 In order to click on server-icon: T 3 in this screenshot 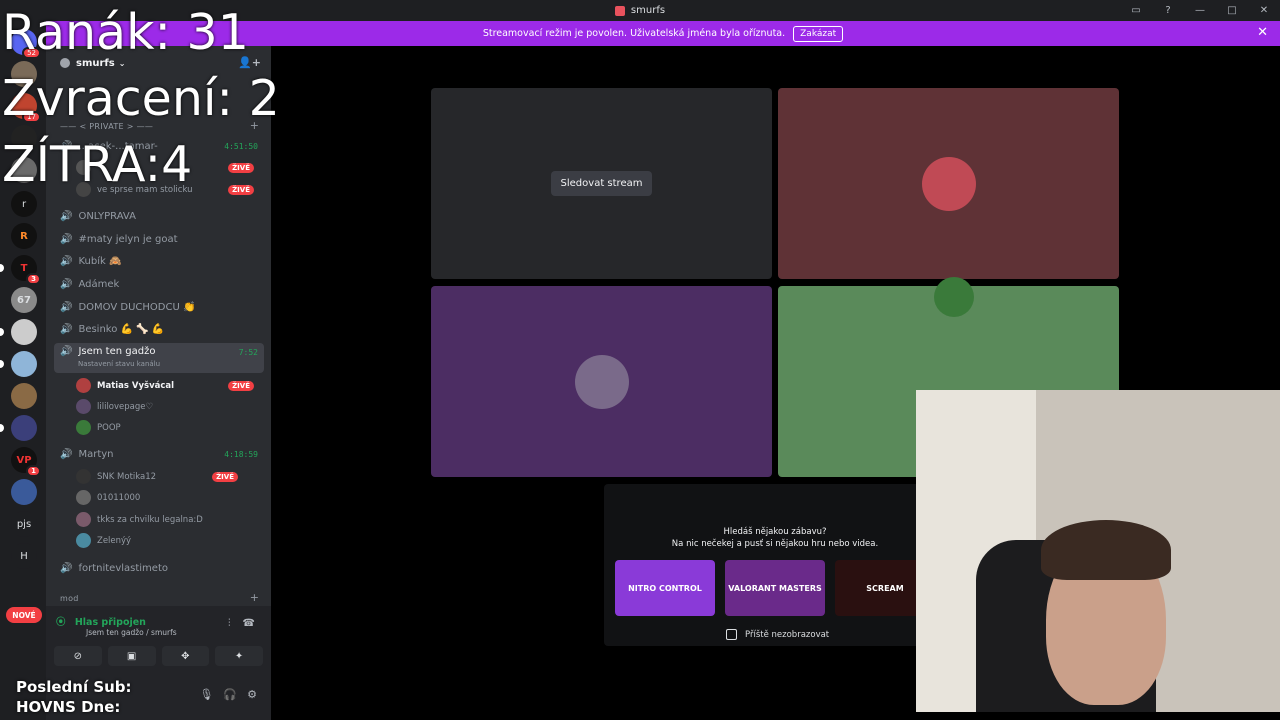, I will do `click(26, 270)`.